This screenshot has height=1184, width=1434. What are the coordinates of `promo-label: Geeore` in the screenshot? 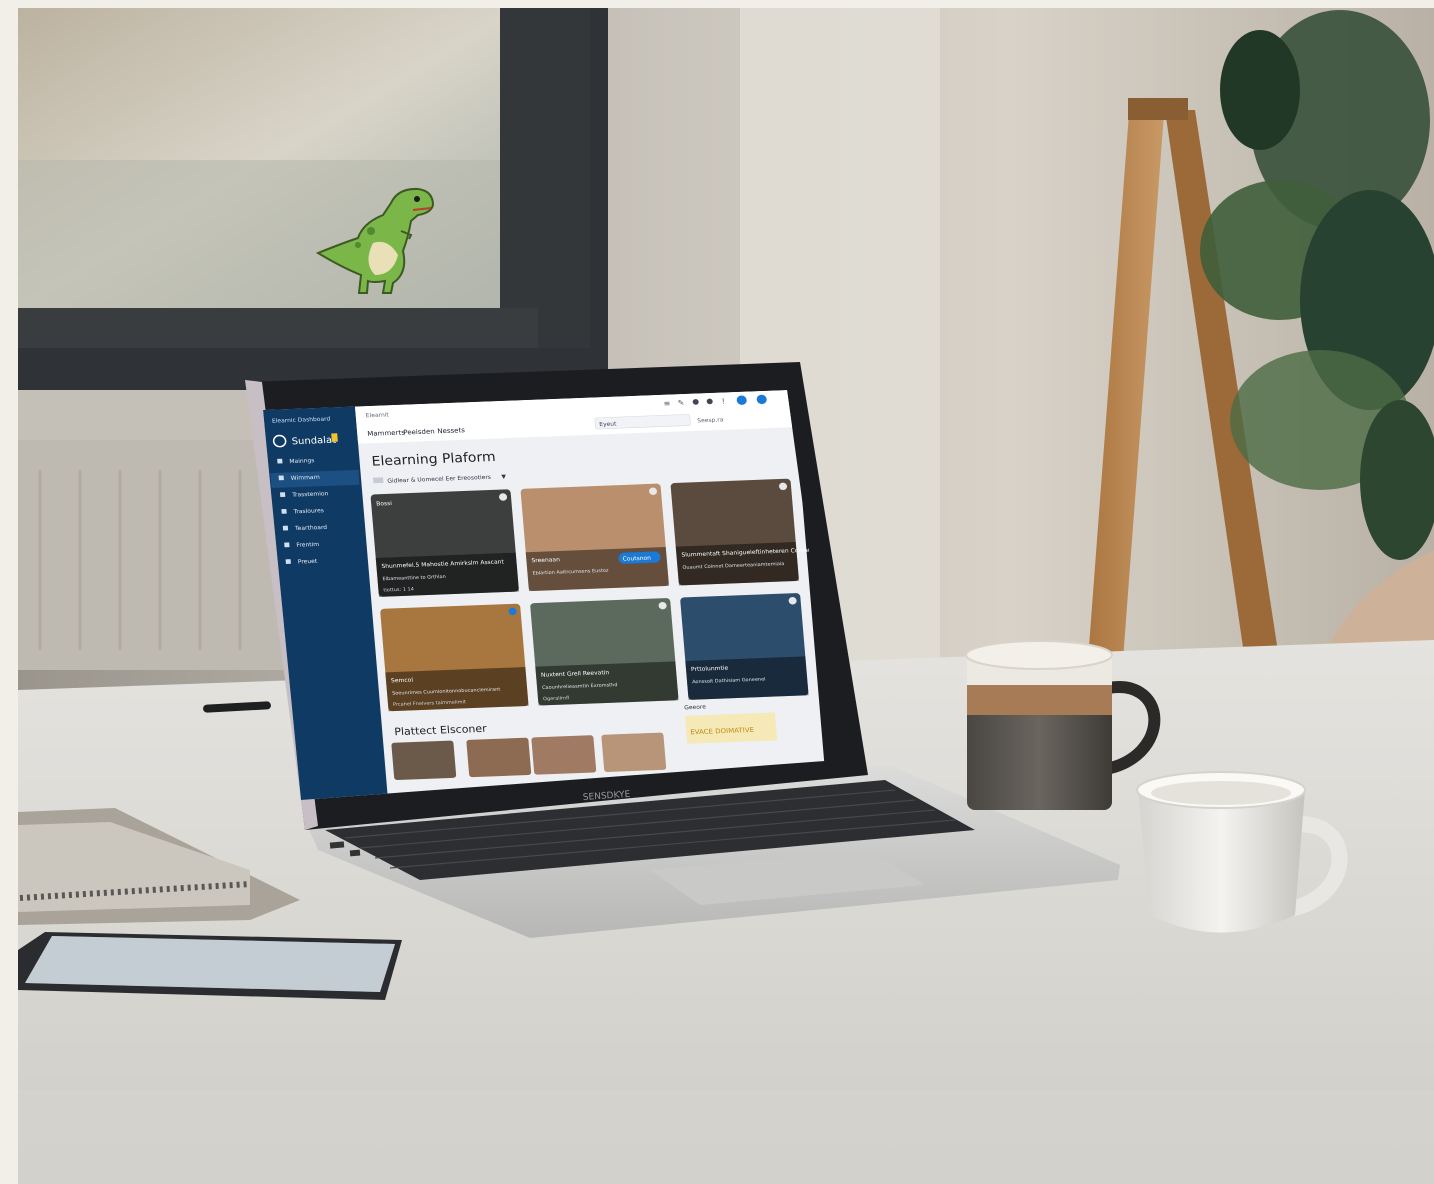 It's located at (695, 708).